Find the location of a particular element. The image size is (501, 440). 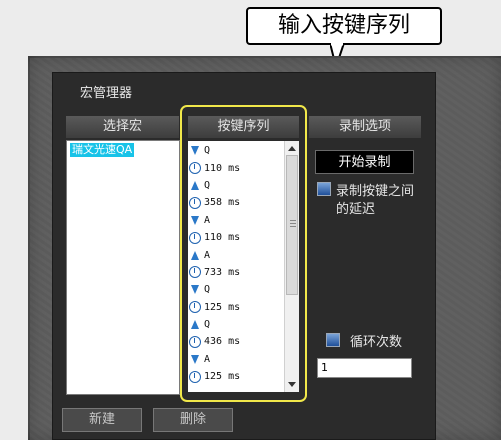

record-delay-checkbox is located at coordinates (324, 189).